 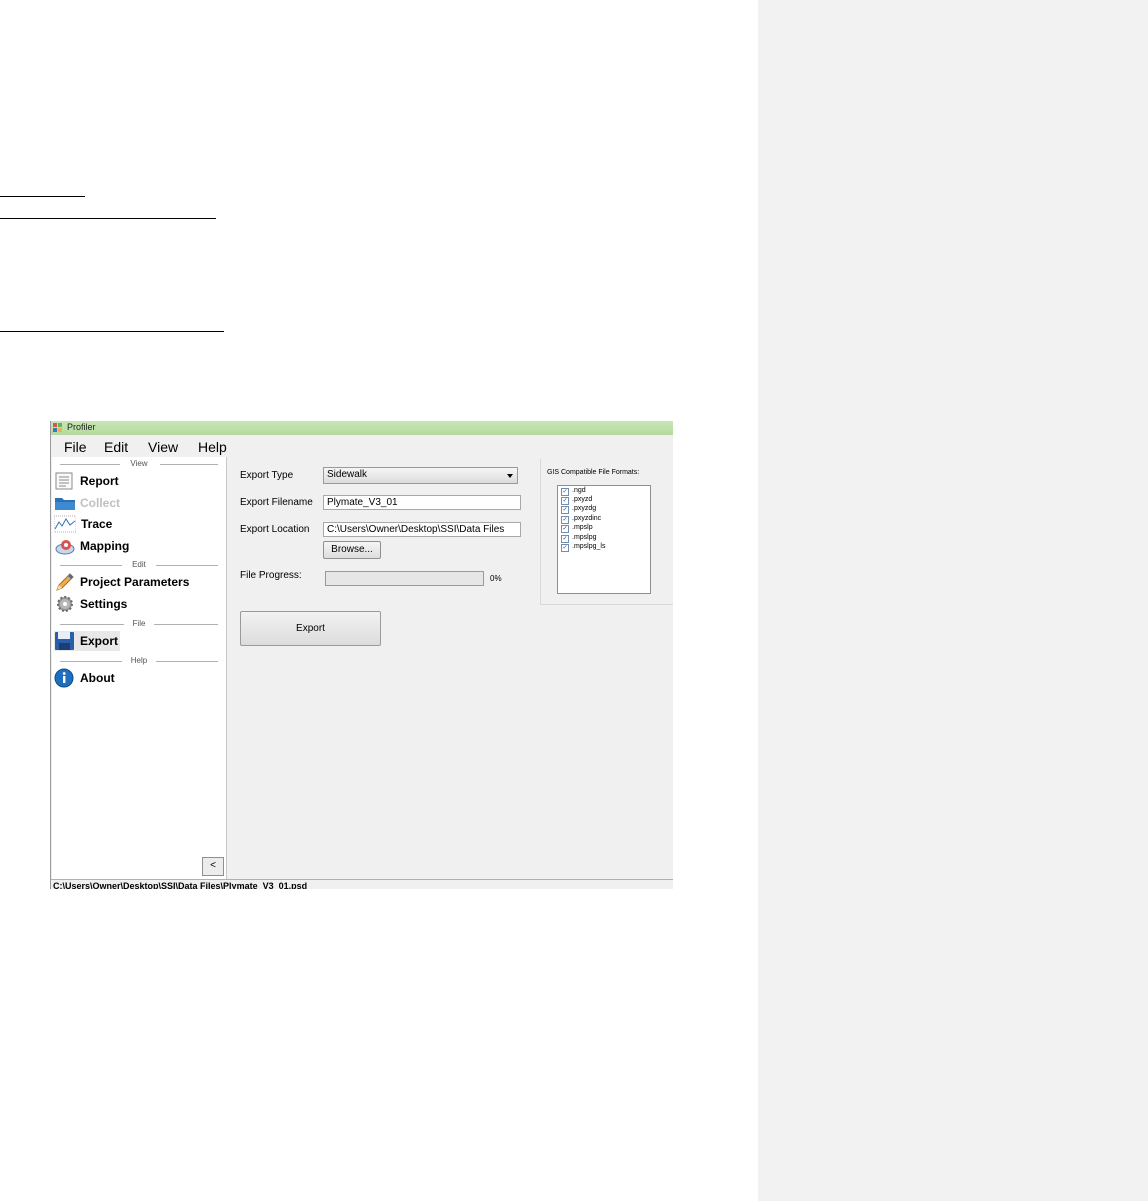 What do you see at coordinates (97, 524) in the screenshot?
I see `sidebar-item-label: Trace` at bounding box center [97, 524].